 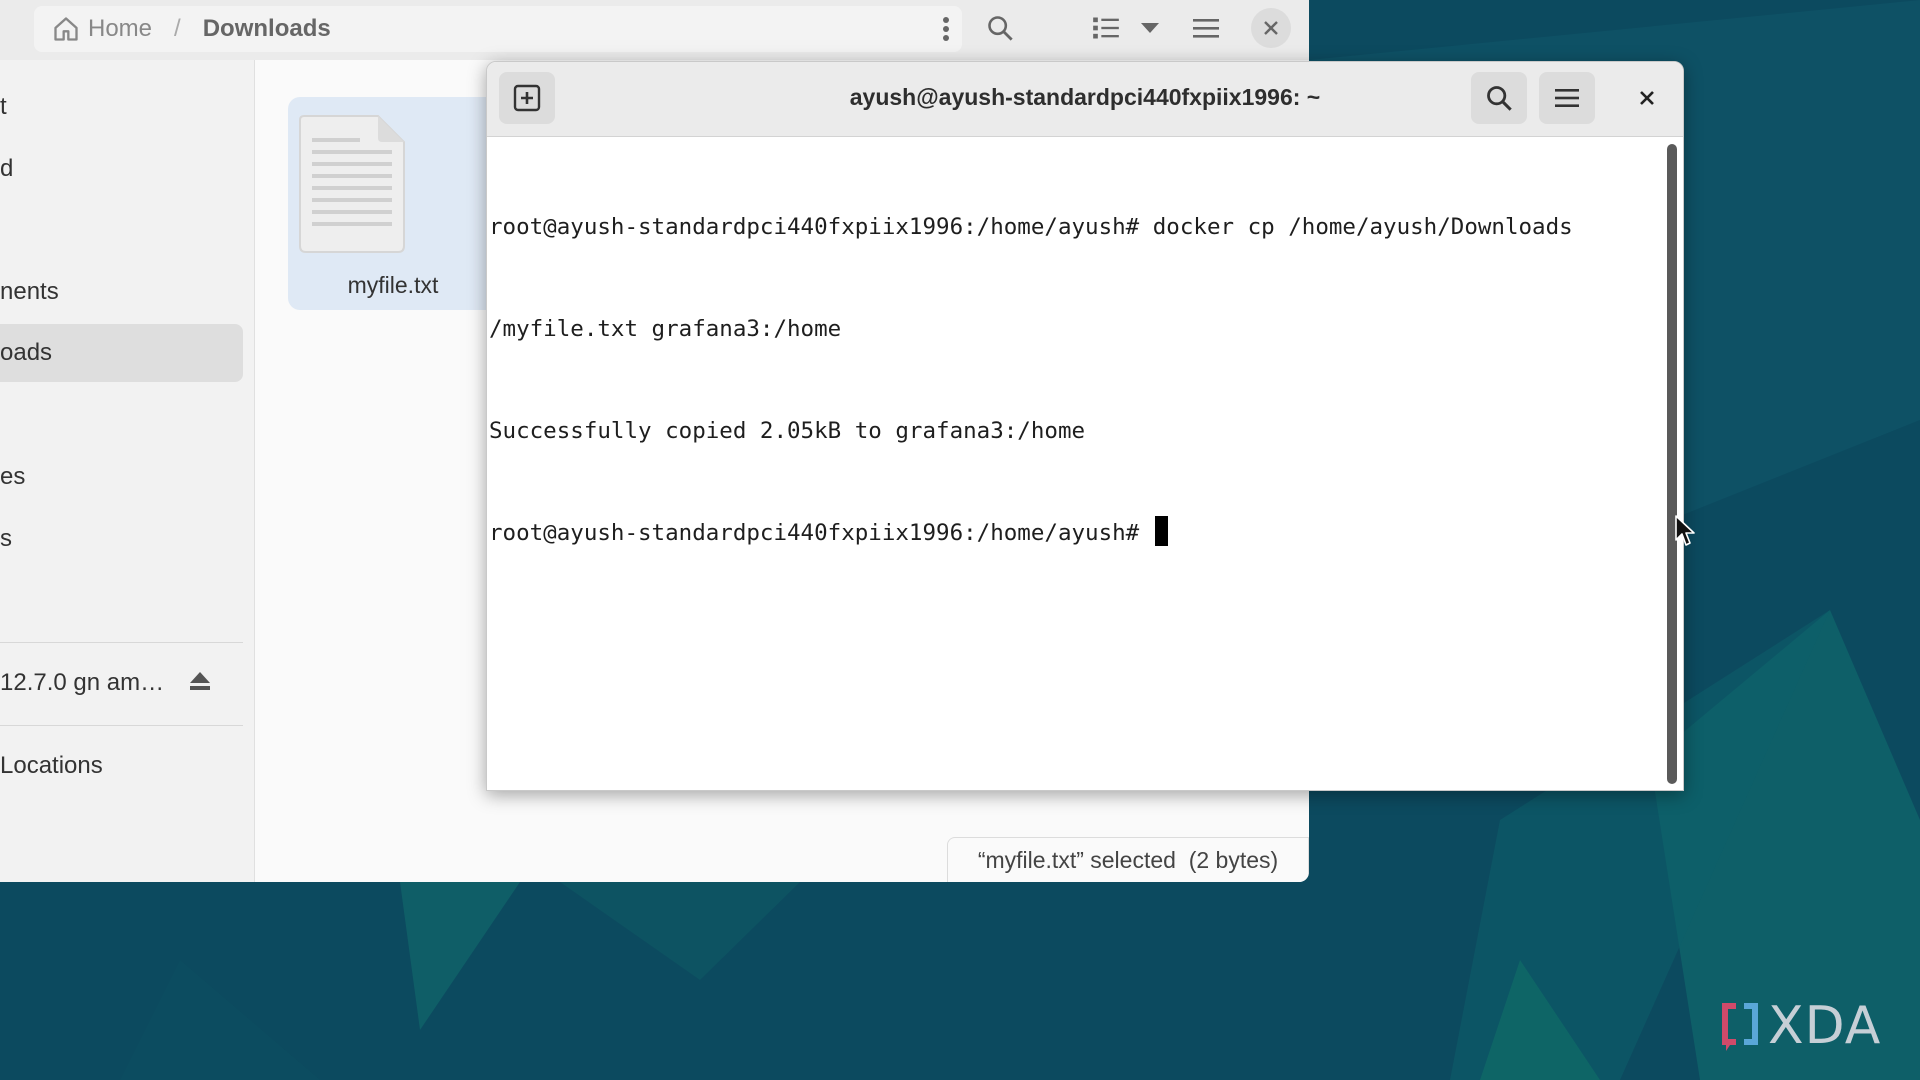 What do you see at coordinates (665, 329) in the screenshot?
I see `terminal-line: /myfile.txt grafana3:/home` at bounding box center [665, 329].